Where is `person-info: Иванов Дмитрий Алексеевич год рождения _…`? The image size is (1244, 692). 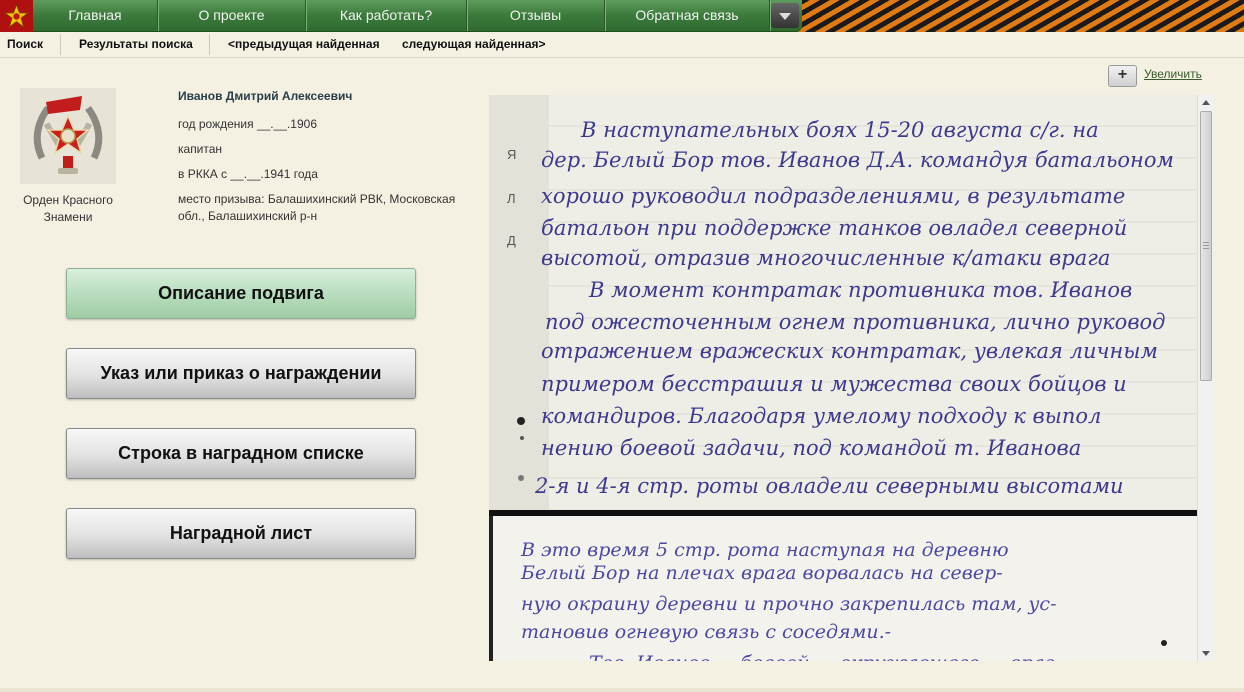
person-info: Иванов Дмитрий Алексеевич год рождения _… is located at coordinates (323, 157).